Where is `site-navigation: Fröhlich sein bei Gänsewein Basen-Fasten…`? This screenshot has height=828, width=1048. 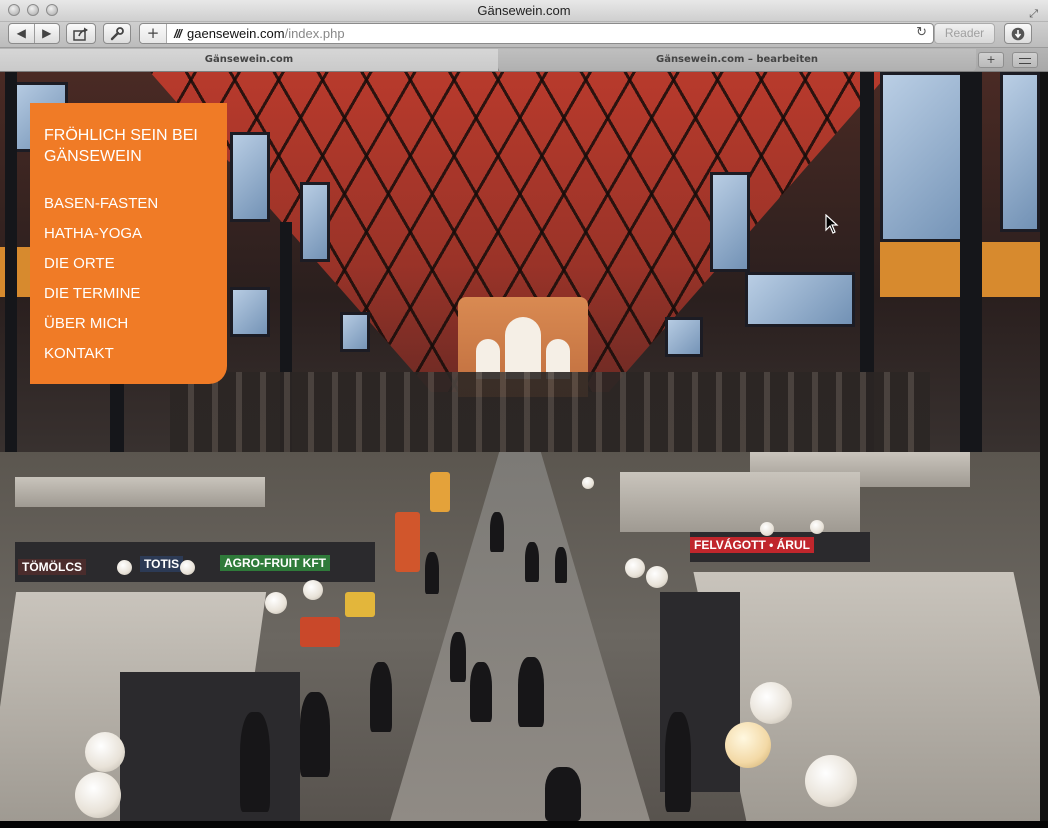 site-navigation: Fröhlich sein bei Gänsewein Basen-Fasten… is located at coordinates (128, 243).